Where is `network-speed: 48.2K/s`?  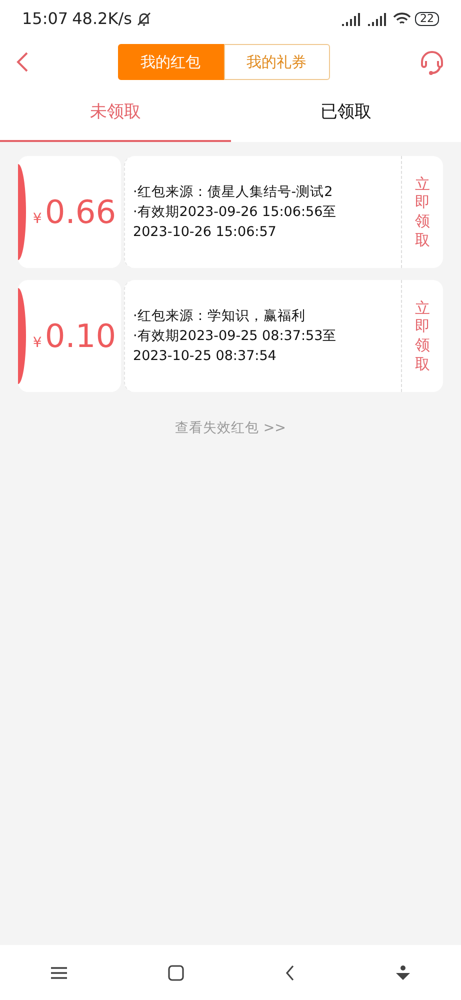 network-speed: 48.2K/s is located at coordinates (102, 19).